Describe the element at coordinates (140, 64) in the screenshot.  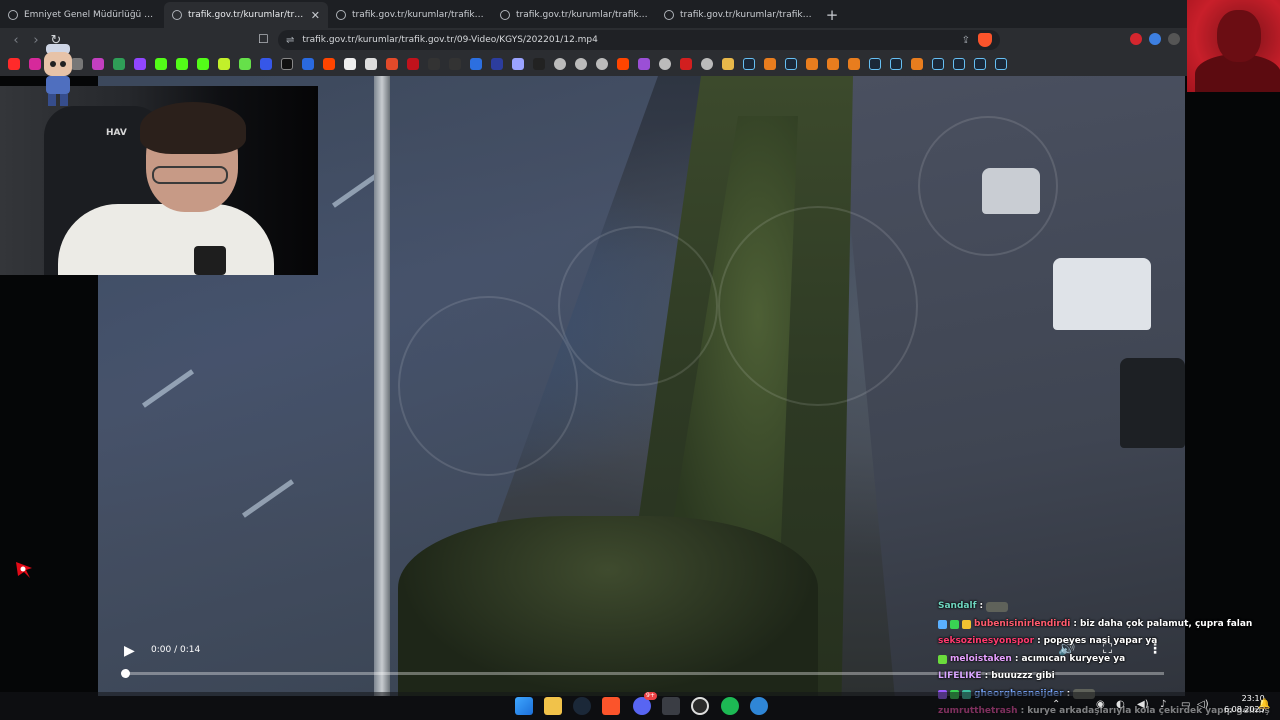
I see `twitch-bookmark-icon` at that location.